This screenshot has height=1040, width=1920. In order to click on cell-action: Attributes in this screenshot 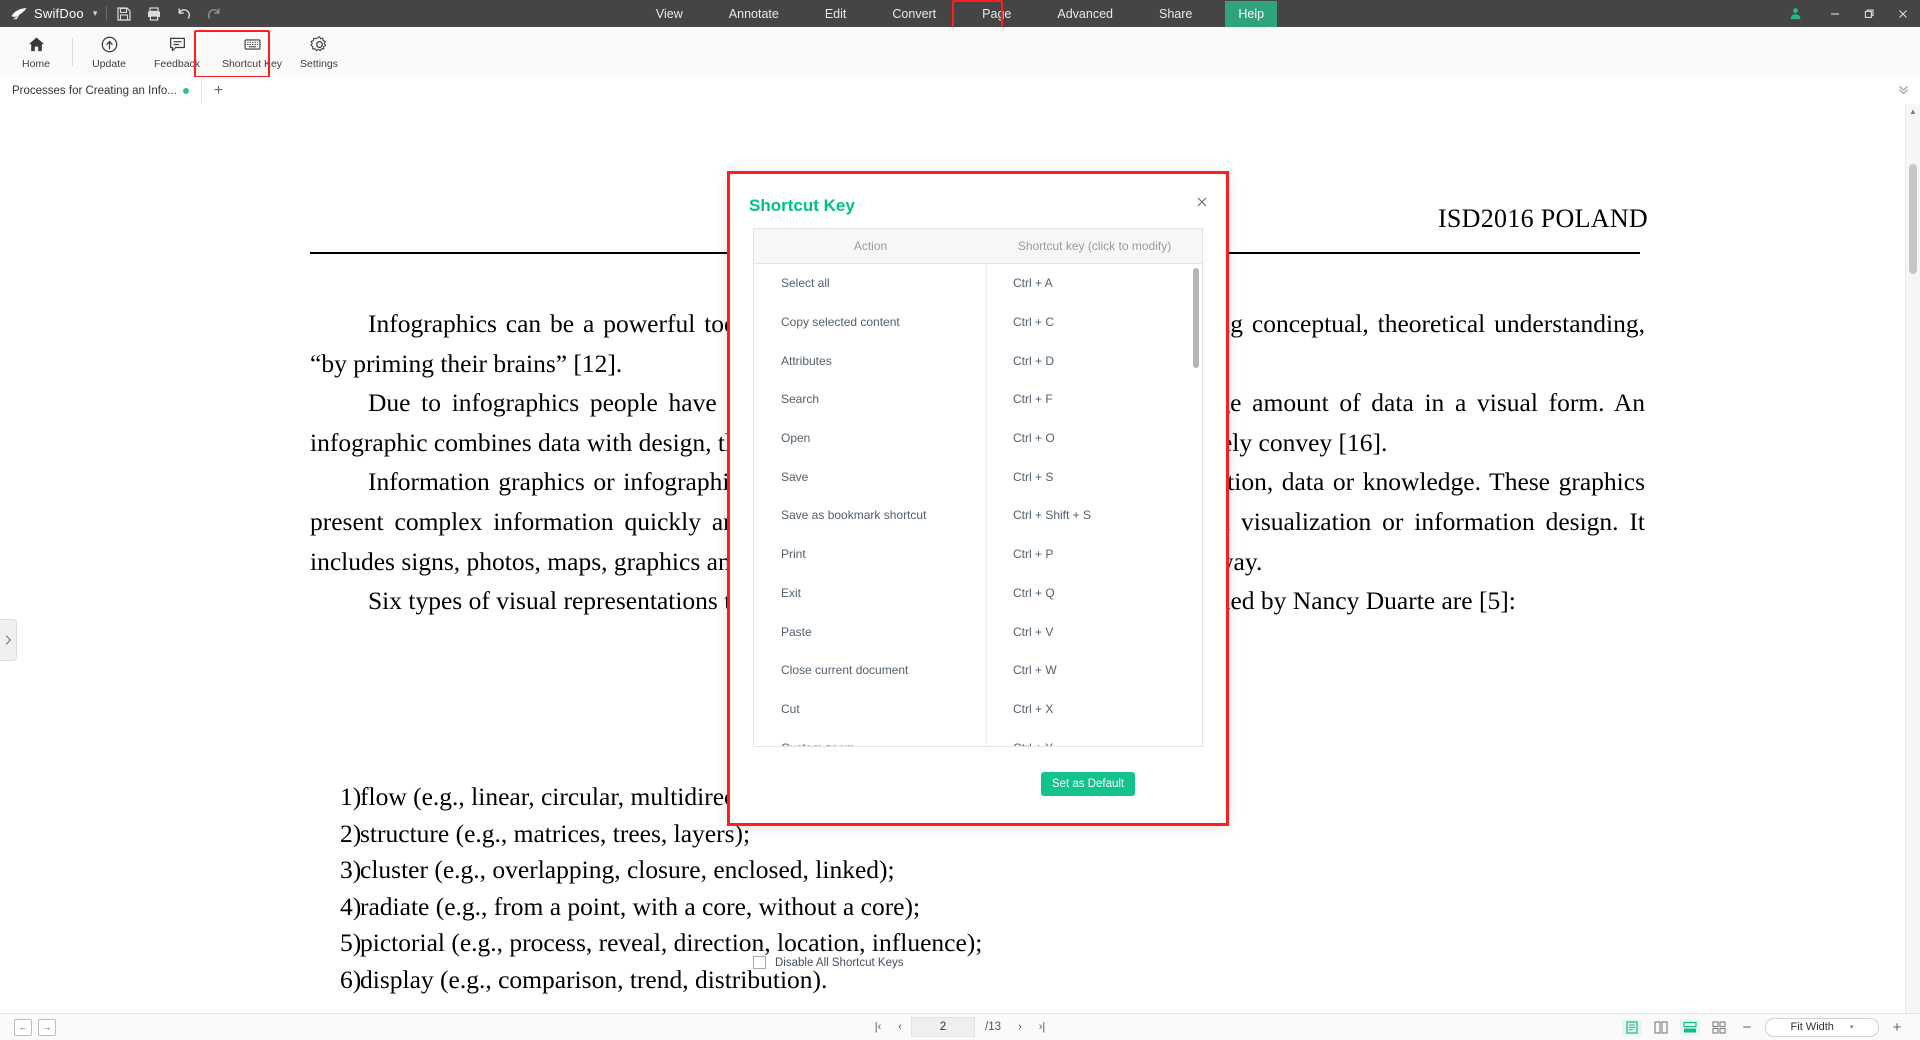, I will do `click(870, 361)`.